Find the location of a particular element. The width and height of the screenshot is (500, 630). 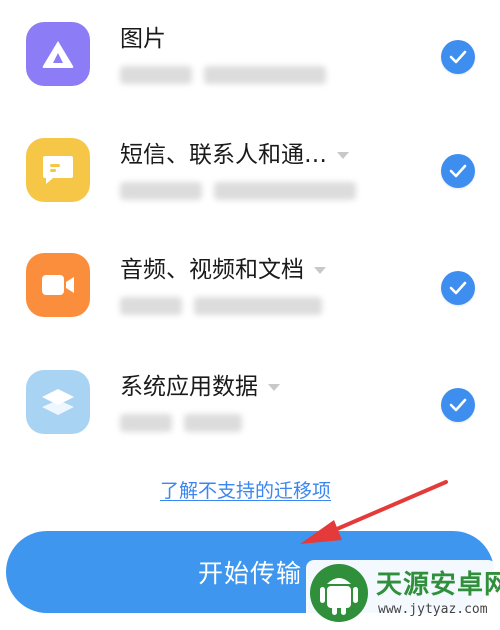

video-camera-icon is located at coordinates (58, 285).